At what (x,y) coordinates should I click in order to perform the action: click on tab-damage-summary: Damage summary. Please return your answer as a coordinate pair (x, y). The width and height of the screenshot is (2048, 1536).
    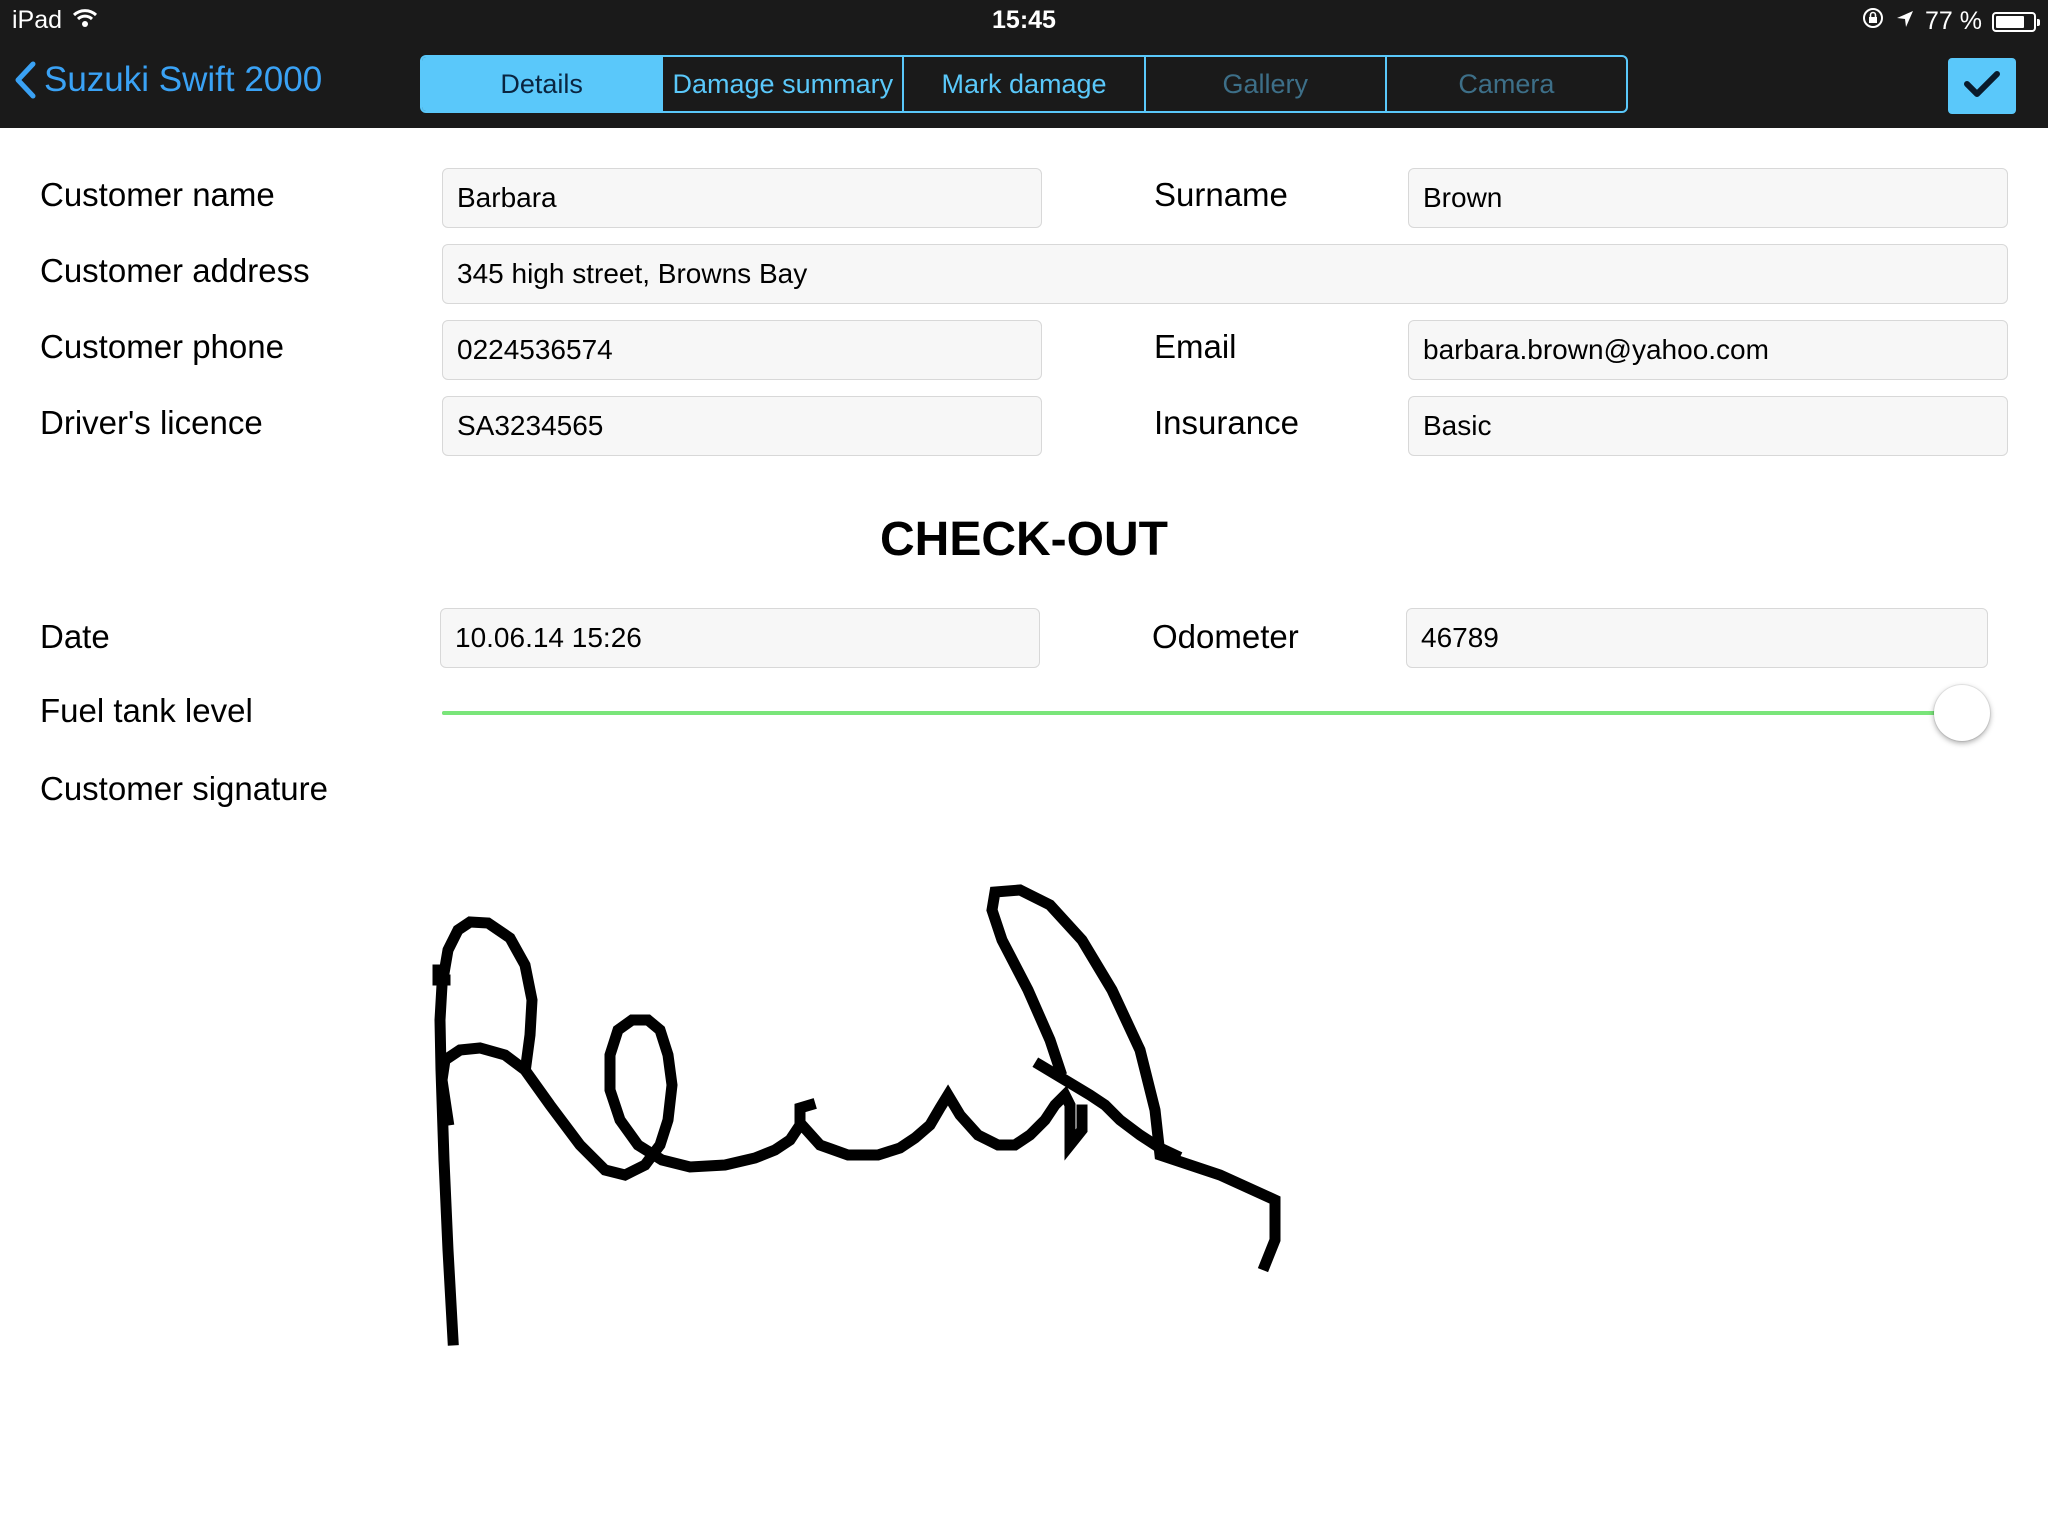
    Looking at the image, I should click on (784, 84).